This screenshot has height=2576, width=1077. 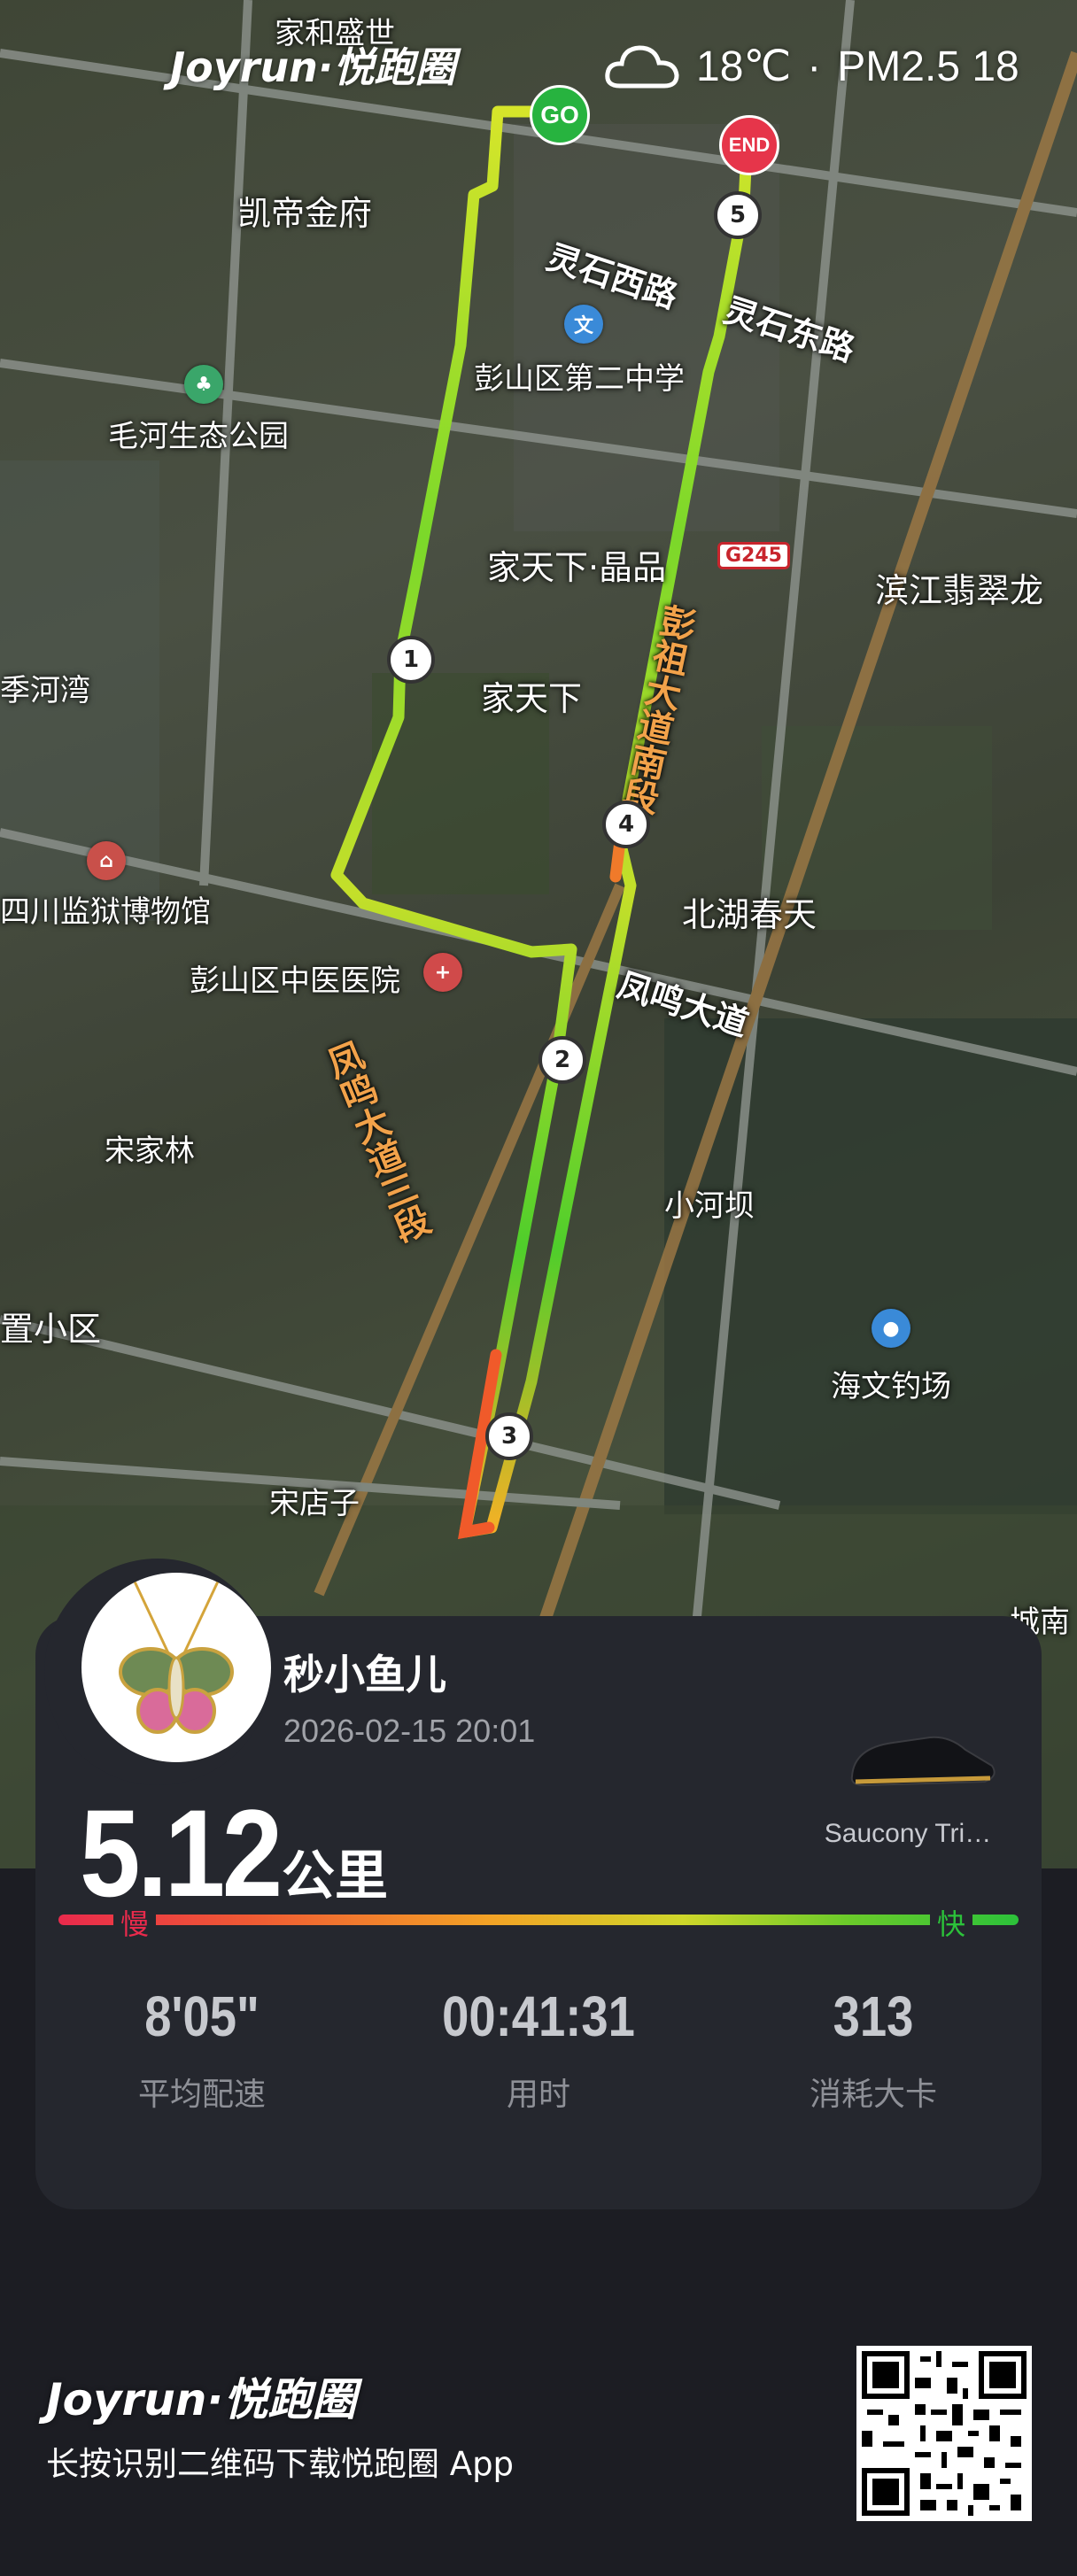 I want to click on pace-fast-label: 快, so click(x=951, y=1922).